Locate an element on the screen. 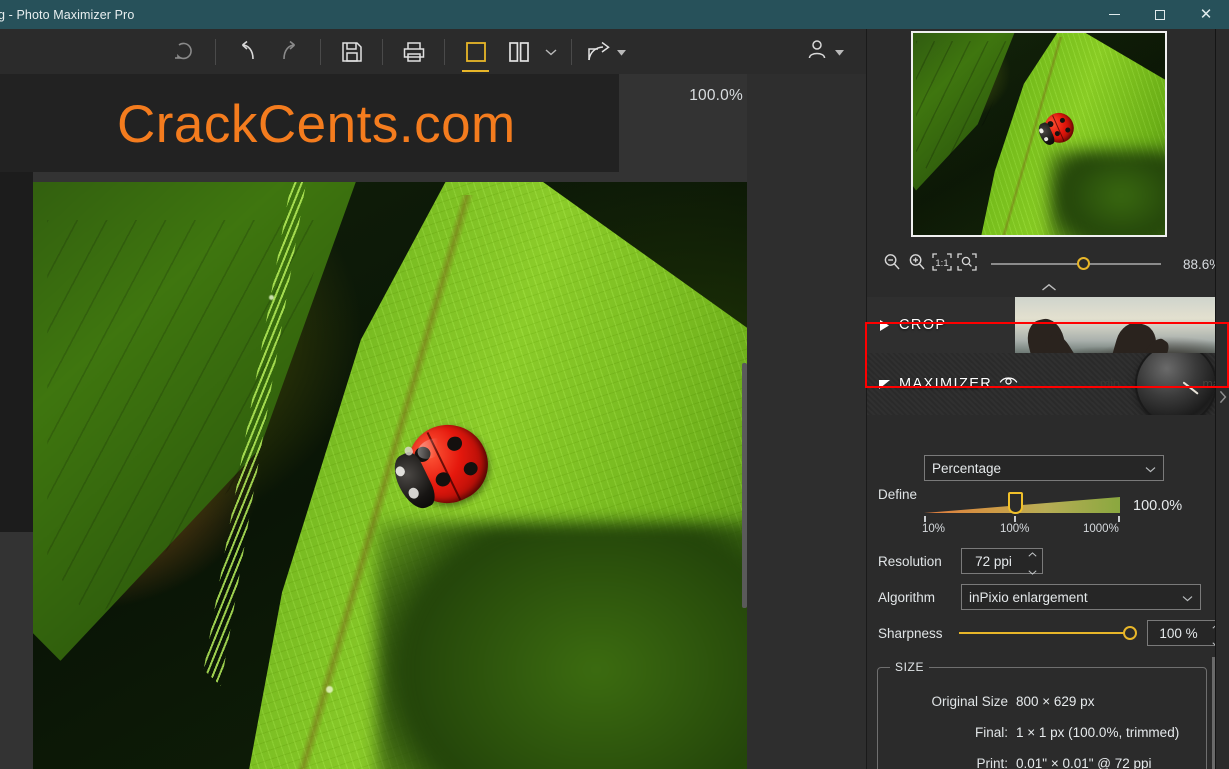 This screenshot has width=1229, height=769. actual-size-button: 1:1 is located at coordinates (941, 264).